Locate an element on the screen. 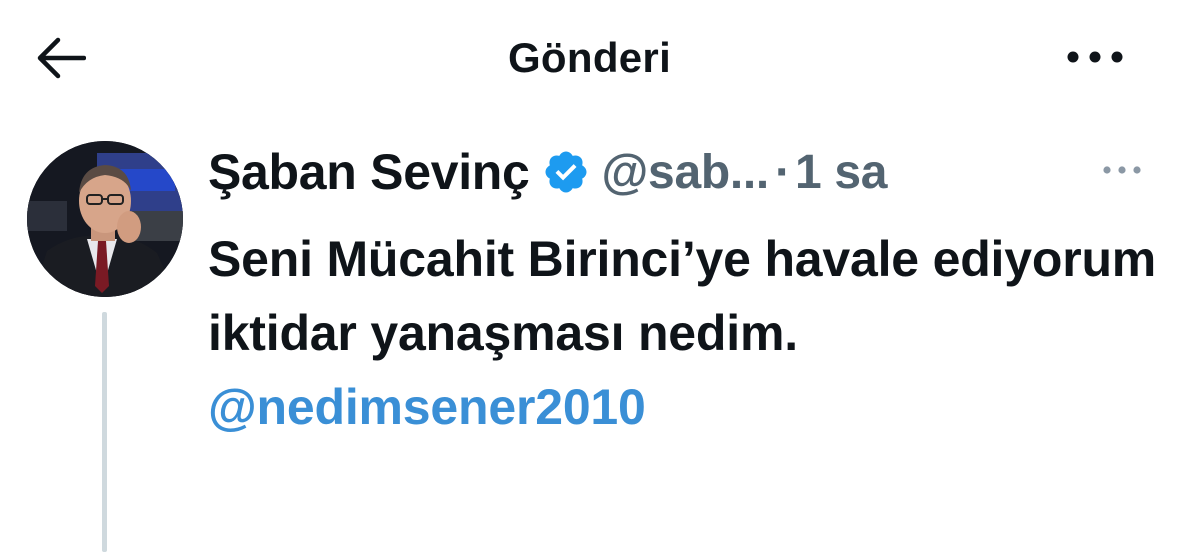 The height and width of the screenshot is (552, 1179). display-name: Şaban Sevinç is located at coordinates (369, 172).